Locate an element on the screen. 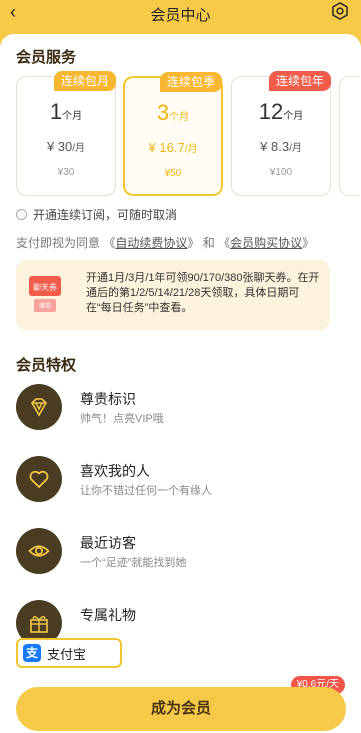 This screenshot has width=361, height=733. coupon-icon-label: 聊天券 is located at coordinates (45, 287).